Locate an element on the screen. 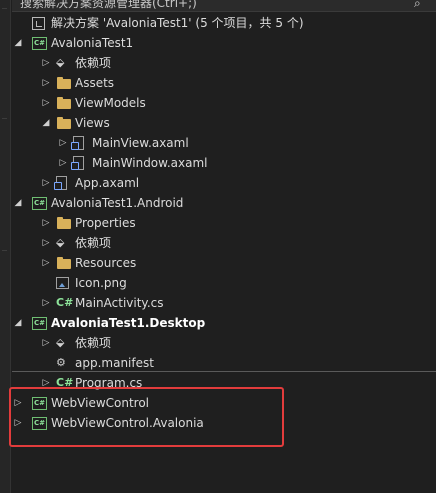 The image size is (436, 493). tree-item-label: AvaloniaTest1 is located at coordinates (92, 43).